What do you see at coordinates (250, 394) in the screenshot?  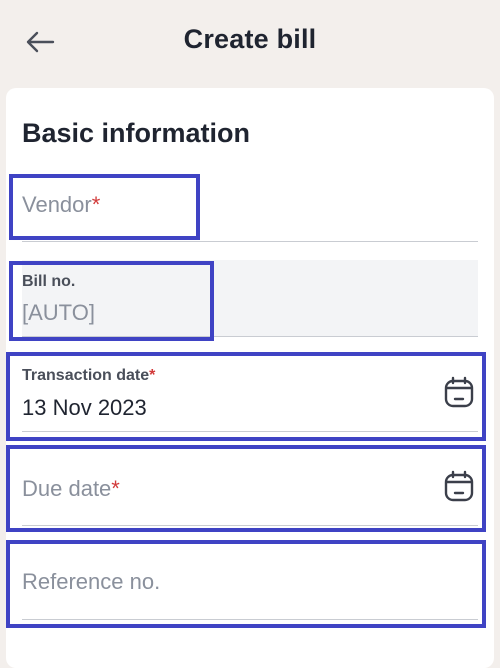 I see `transaction-date-field: Transaction date* 13 Nov 2023` at bounding box center [250, 394].